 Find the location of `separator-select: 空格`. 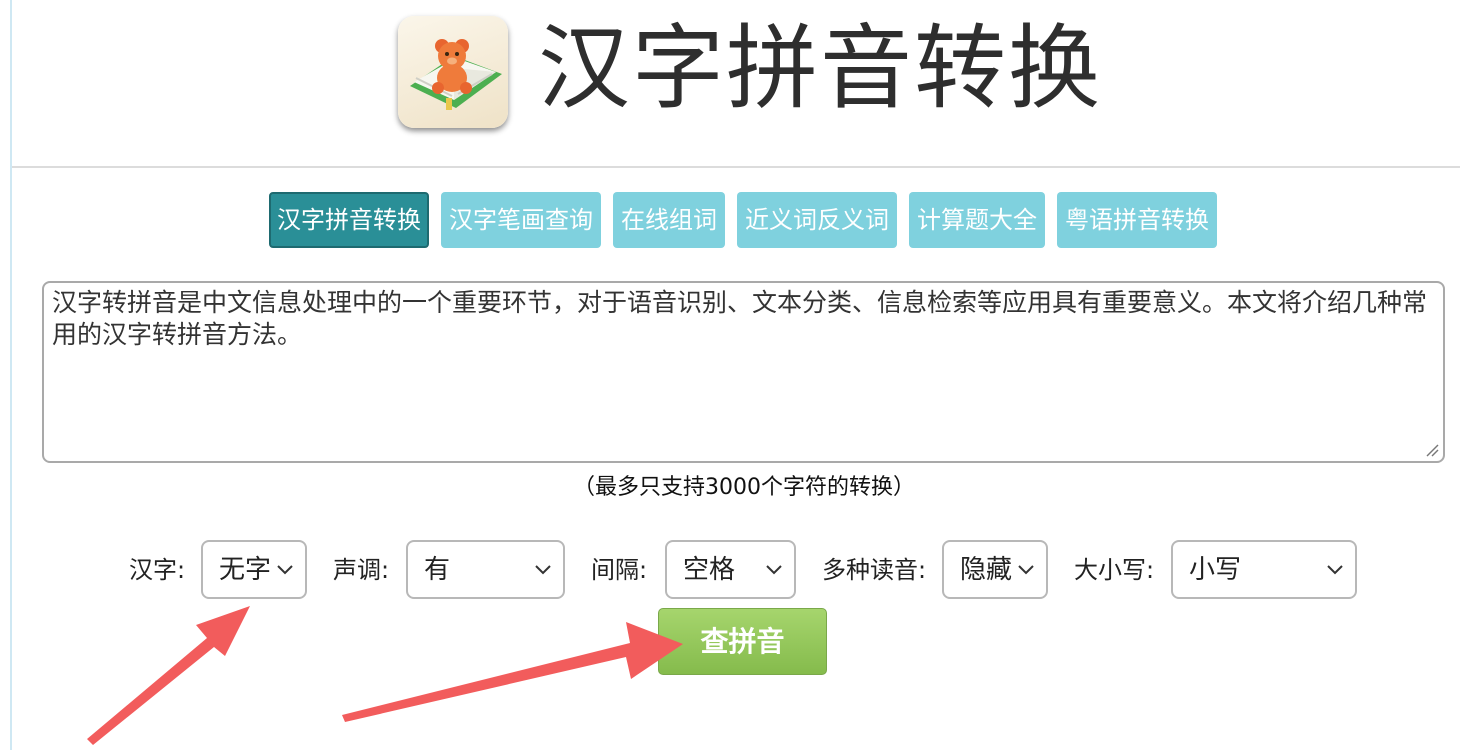

separator-select: 空格 is located at coordinates (730, 569).